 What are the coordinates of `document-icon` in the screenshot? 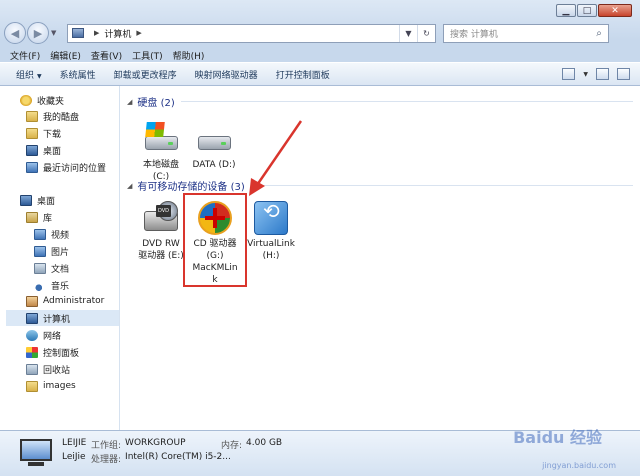 It's located at (40, 268).